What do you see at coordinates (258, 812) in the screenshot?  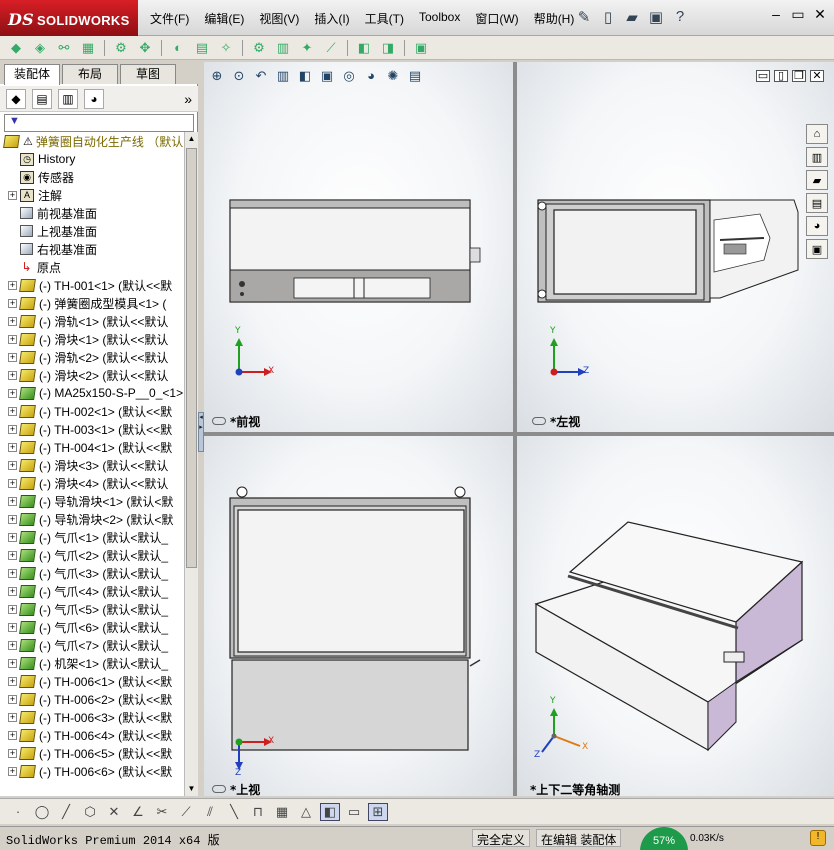 I see `dimension-icon: ⊓` at bounding box center [258, 812].